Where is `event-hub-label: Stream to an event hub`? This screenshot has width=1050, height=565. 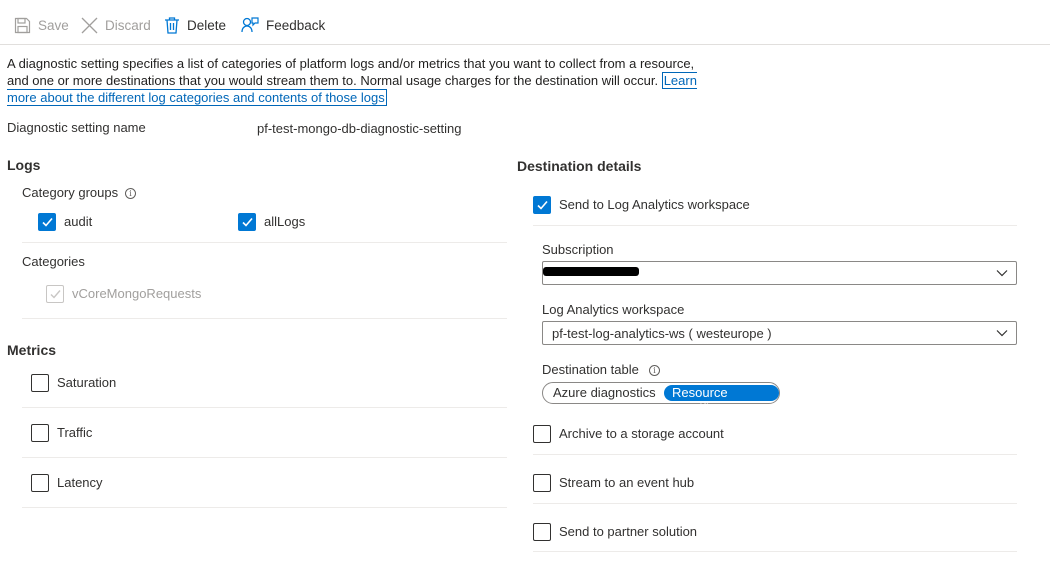 event-hub-label: Stream to an event hub is located at coordinates (627, 482).